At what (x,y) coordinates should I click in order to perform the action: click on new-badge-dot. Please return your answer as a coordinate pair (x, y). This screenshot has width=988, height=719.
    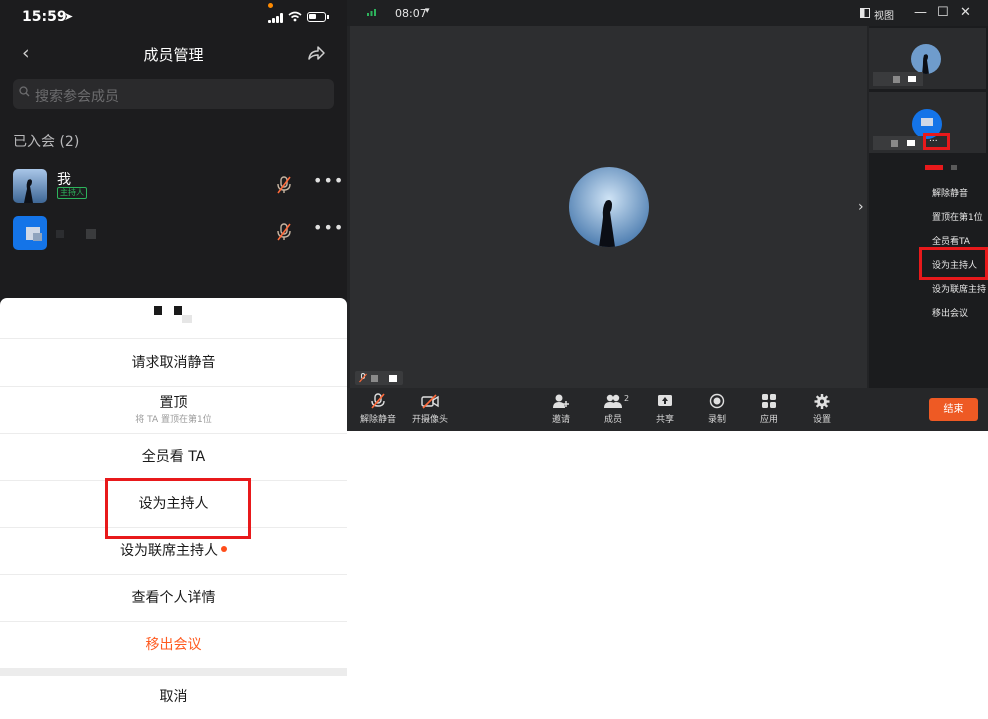
    Looking at the image, I should click on (224, 549).